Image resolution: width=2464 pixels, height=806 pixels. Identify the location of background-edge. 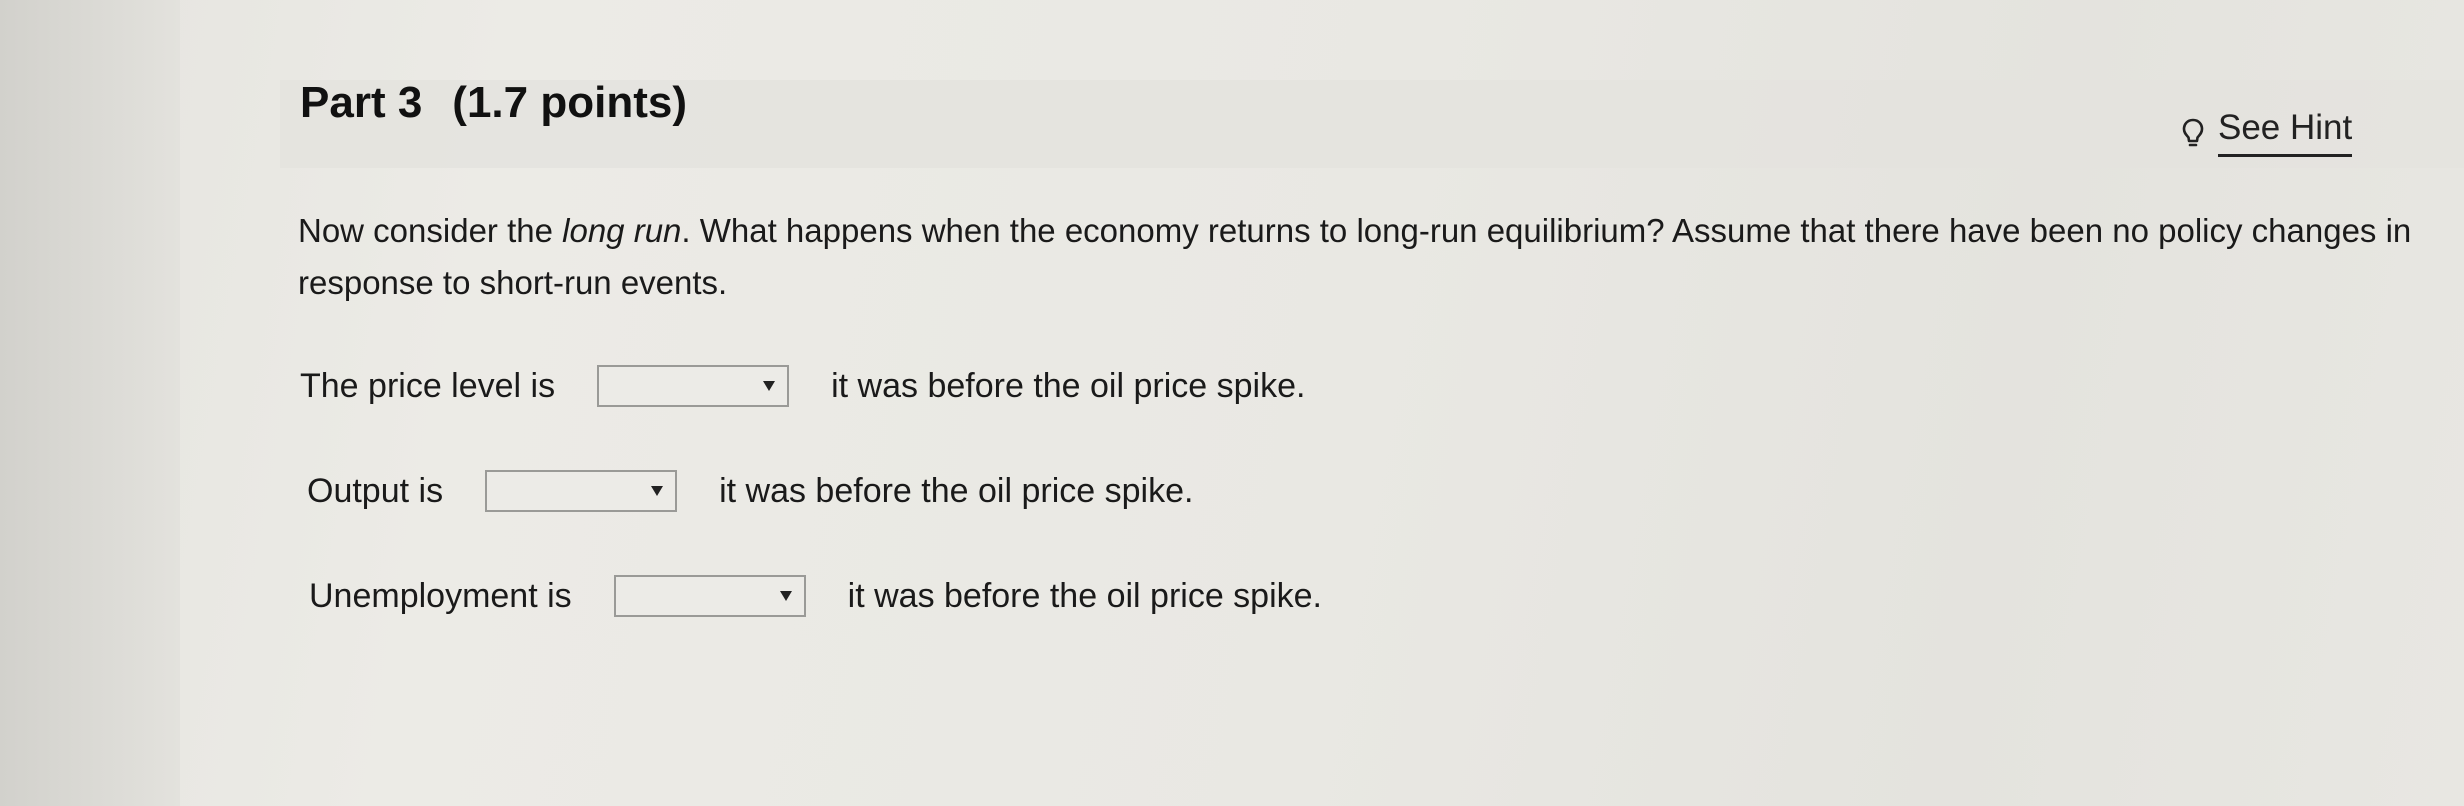
(90, 403).